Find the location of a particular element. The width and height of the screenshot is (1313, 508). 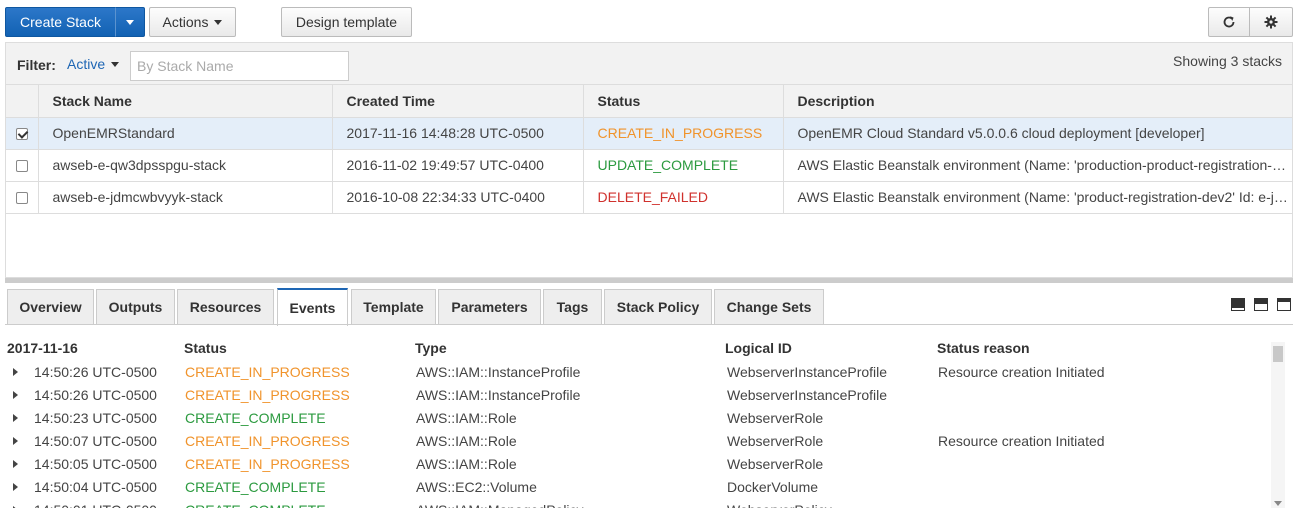

refresh-icon is located at coordinates (1229, 22).